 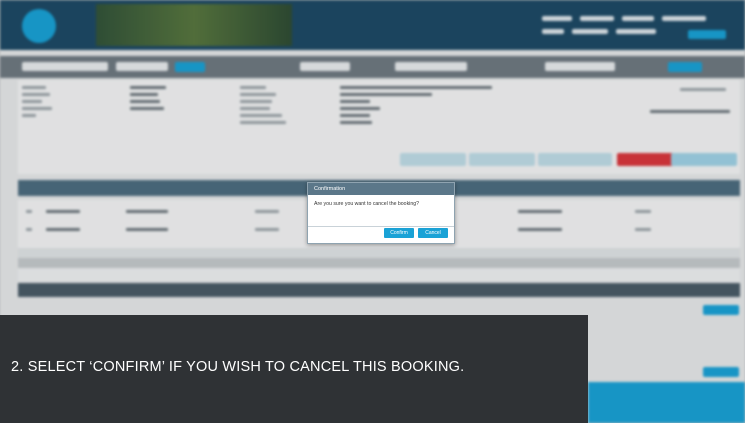 What do you see at coordinates (433, 233) in the screenshot?
I see `cancel-button: Cancel` at bounding box center [433, 233].